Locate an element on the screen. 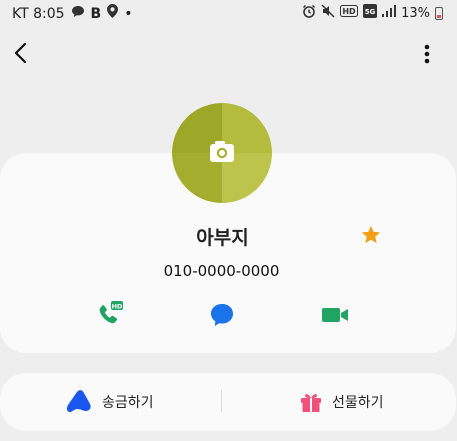 The image size is (457, 441). back-button is located at coordinates (21, 53).